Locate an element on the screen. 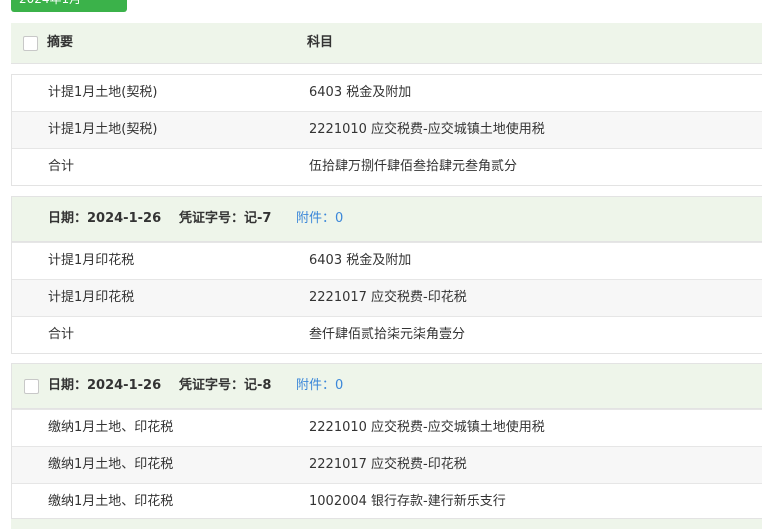 This screenshot has width=762, height=529. table-row: 缴纳1月土地、印花税 2221010 应交税费-应交城镇土地使用税 is located at coordinates (387, 427).